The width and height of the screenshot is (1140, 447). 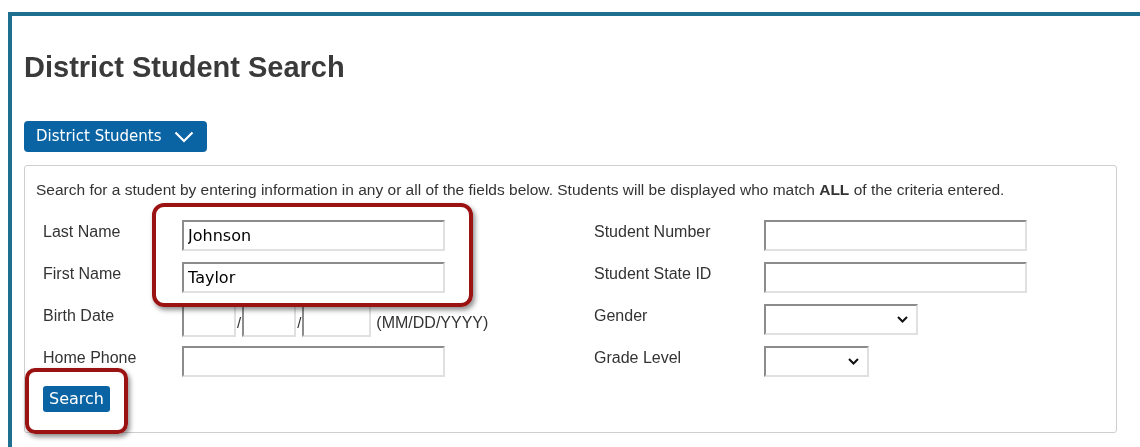 What do you see at coordinates (653, 274) in the screenshot?
I see `field-label: Student State ID` at bounding box center [653, 274].